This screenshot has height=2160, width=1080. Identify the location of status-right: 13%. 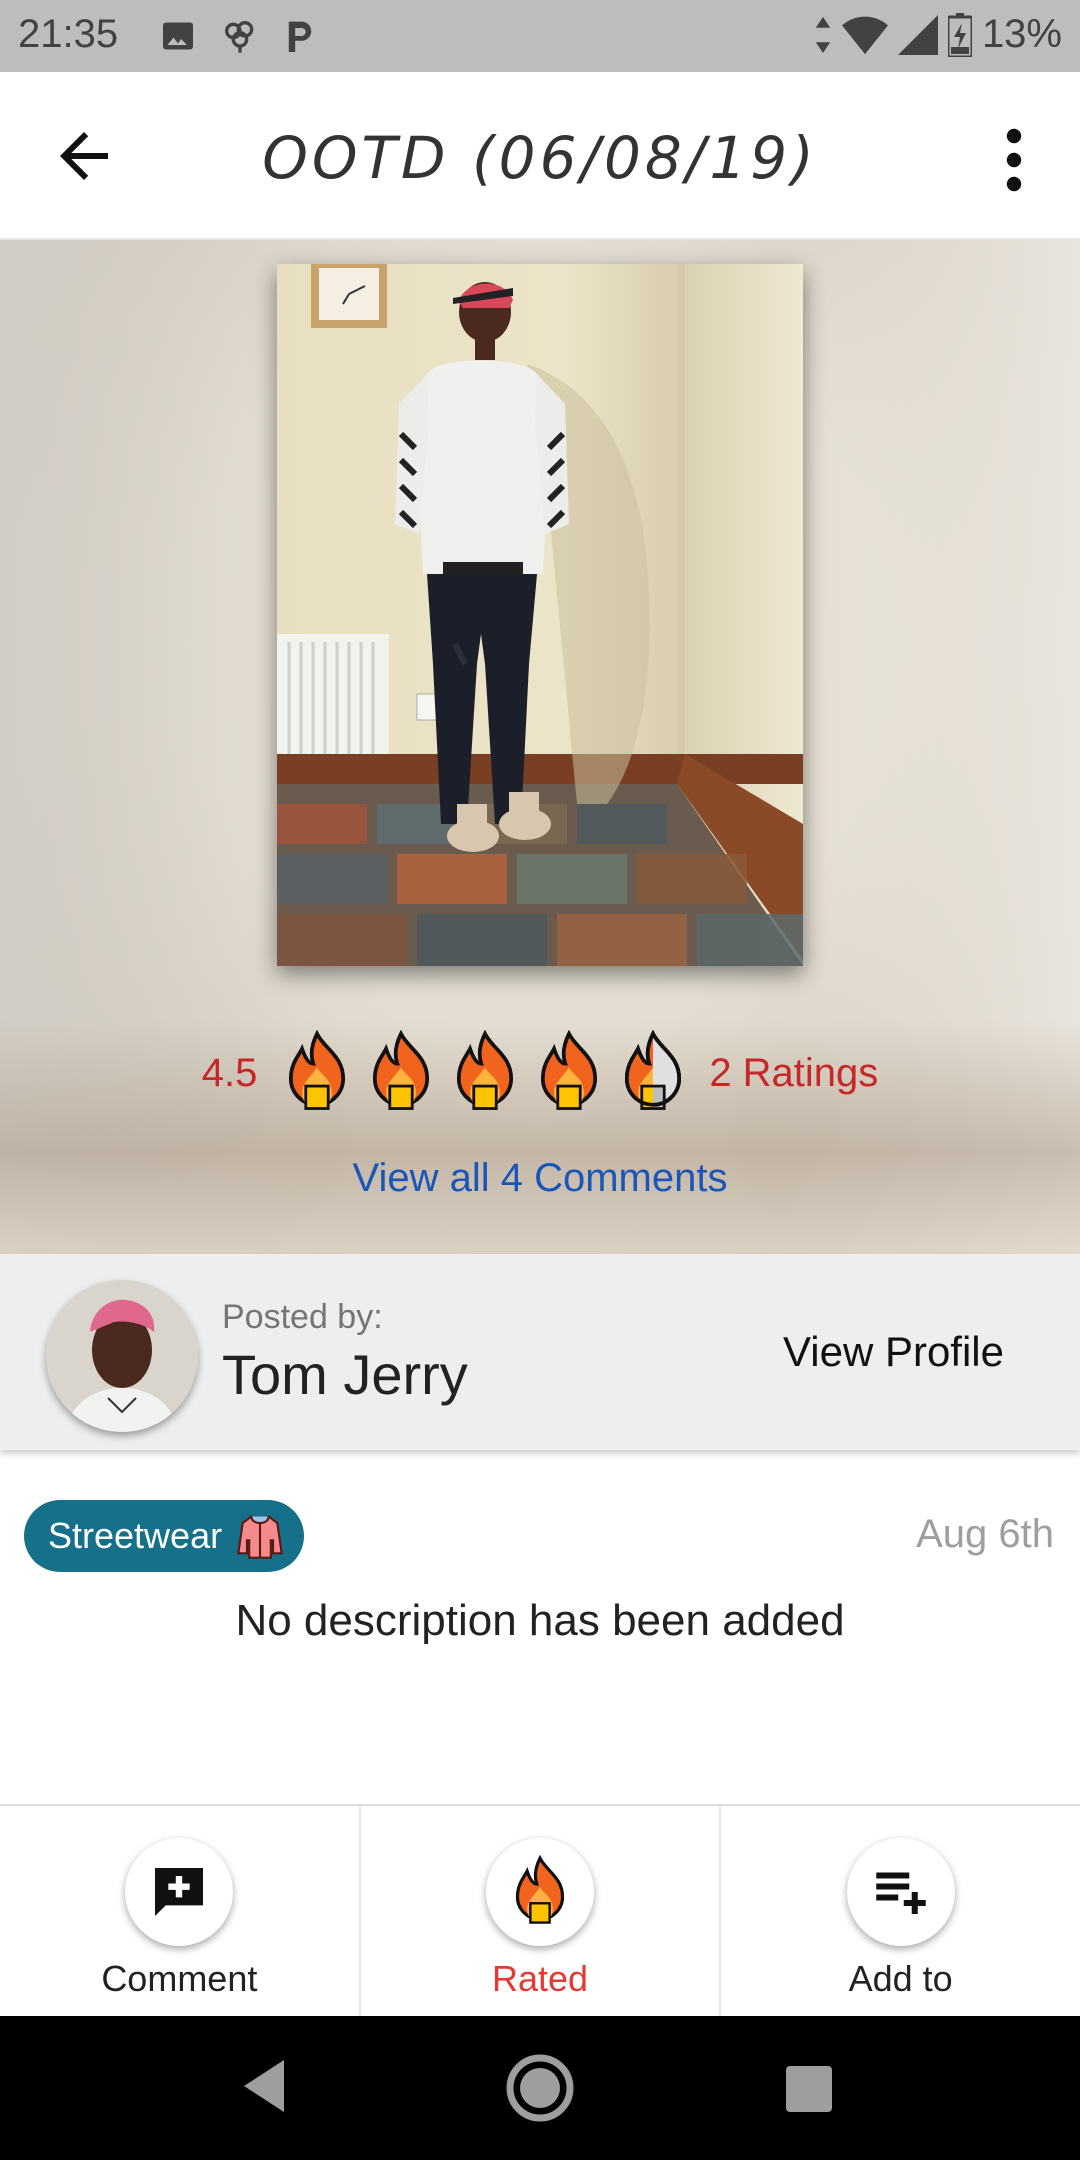
(938, 34).